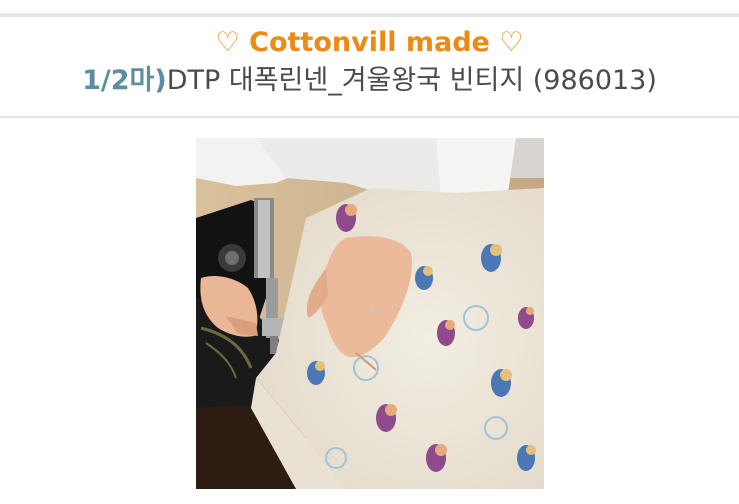 The image size is (739, 504). I want to click on product-name: DTP 대폭린넨_겨울왕국 빈티지 (986013), so click(411, 80).